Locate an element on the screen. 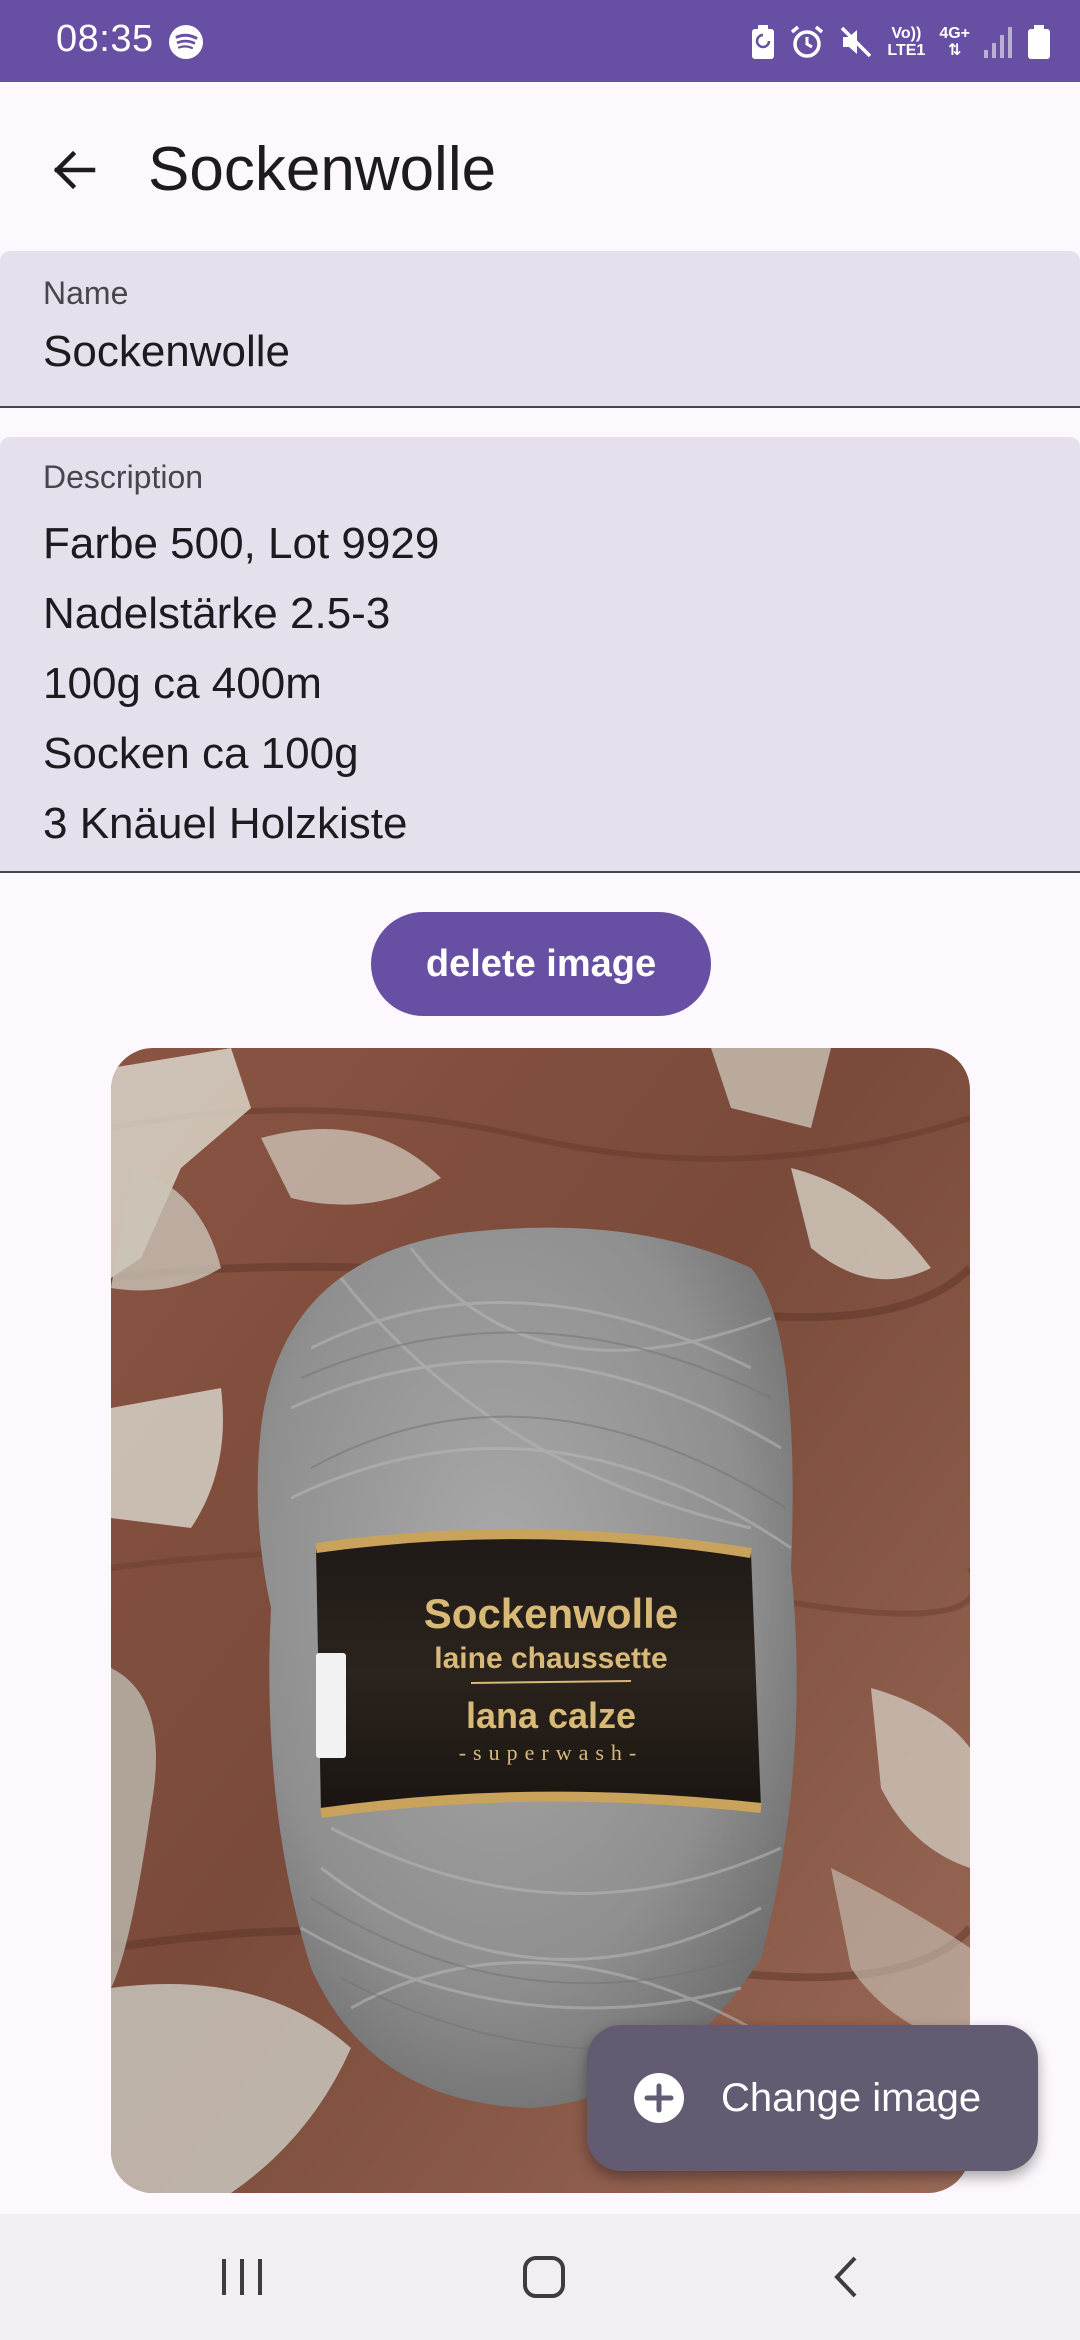  change-image-label: Change image is located at coordinates (851, 2097).